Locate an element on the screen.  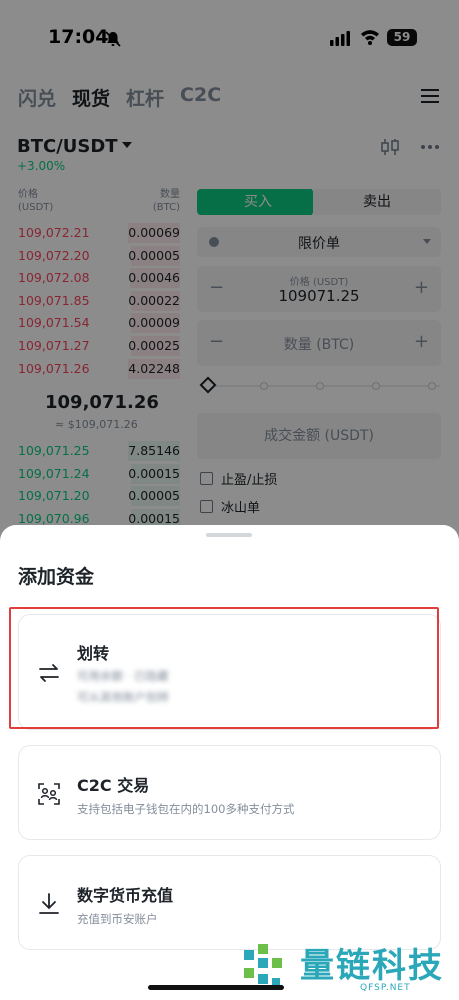
deposit-subtitle: 充值到币安账户 is located at coordinates (117, 919).